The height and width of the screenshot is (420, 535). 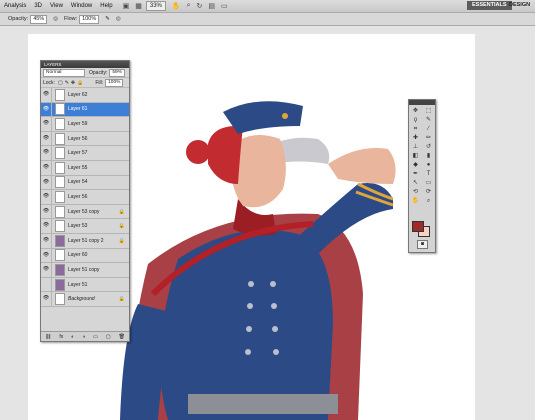 What do you see at coordinates (211, 6) in the screenshot?
I see `arrange-documents-icon: ▤` at bounding box center [211, 6].